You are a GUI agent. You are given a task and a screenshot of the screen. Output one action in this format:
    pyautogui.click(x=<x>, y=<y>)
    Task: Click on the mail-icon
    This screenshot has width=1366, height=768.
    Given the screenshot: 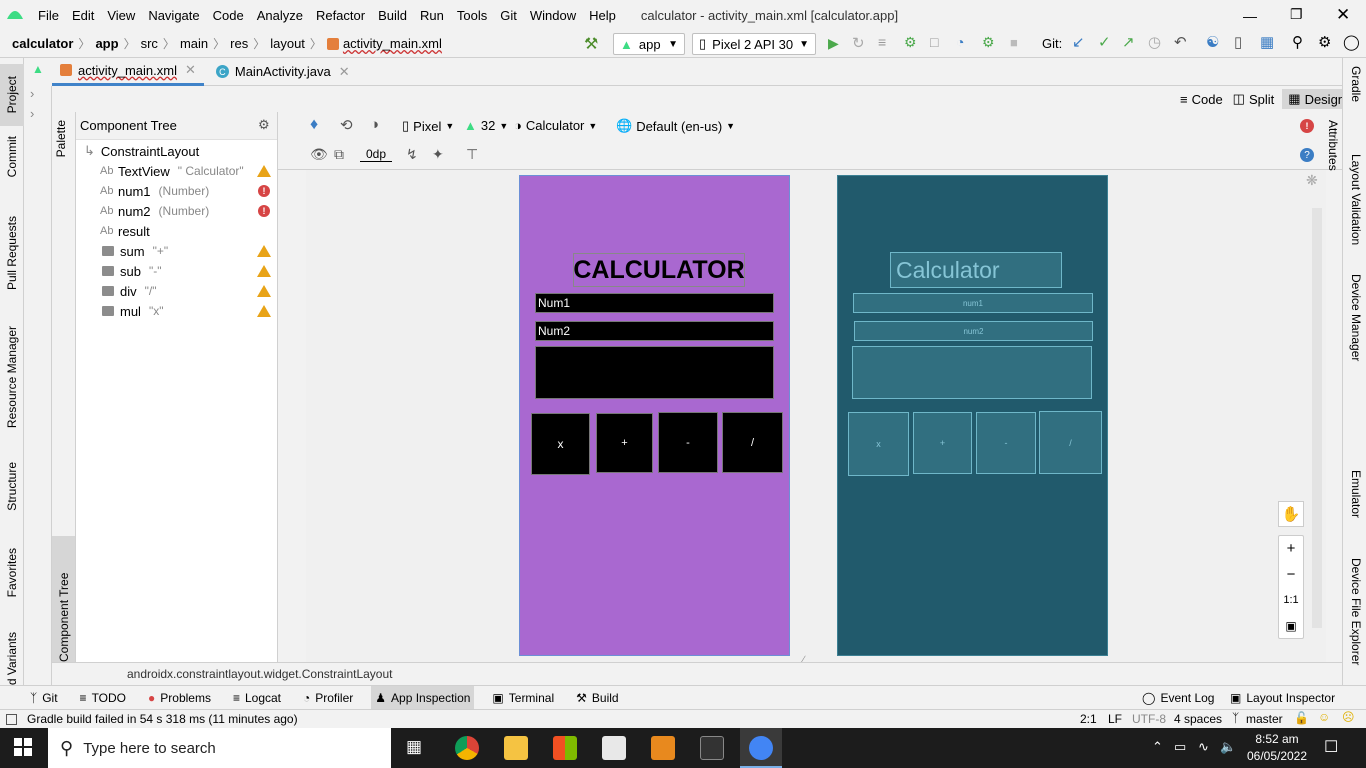 What is the action you would take?
    pyautogui.click(x=614, y=748)
    